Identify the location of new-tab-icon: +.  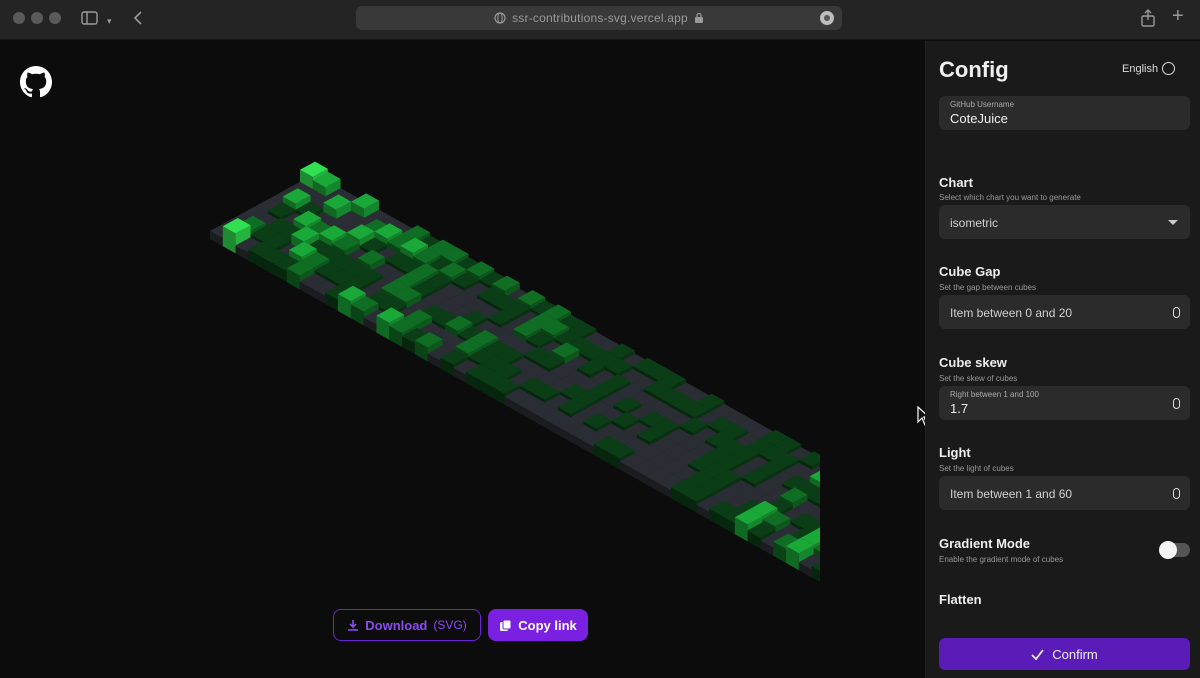
(1178, 16).